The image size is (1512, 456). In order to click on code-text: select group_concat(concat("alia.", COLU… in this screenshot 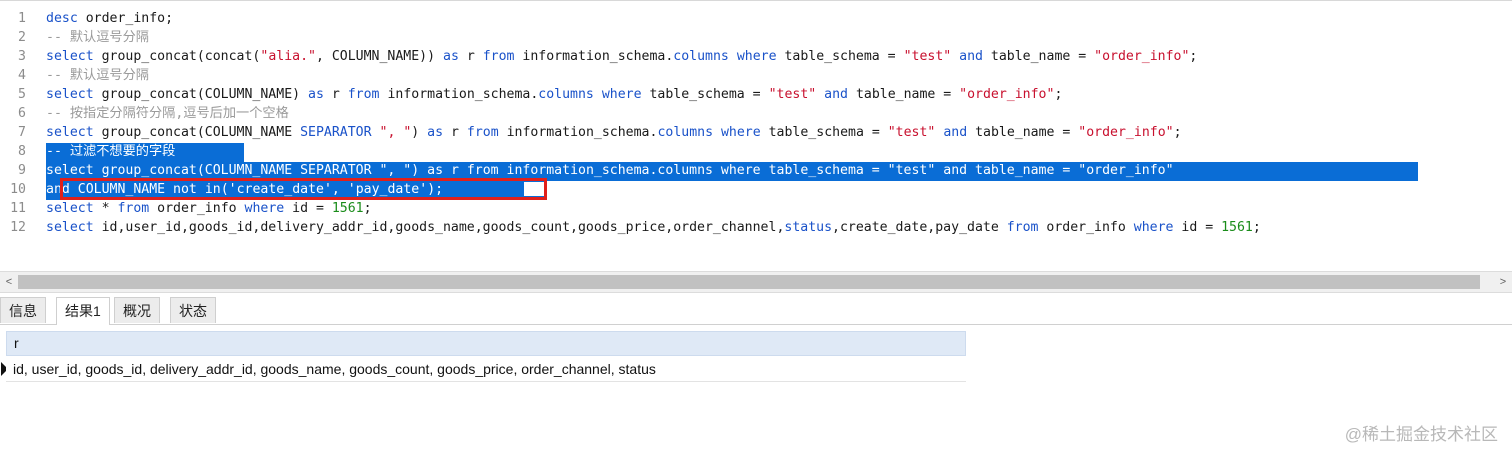, I will do `click(621, 56)`.